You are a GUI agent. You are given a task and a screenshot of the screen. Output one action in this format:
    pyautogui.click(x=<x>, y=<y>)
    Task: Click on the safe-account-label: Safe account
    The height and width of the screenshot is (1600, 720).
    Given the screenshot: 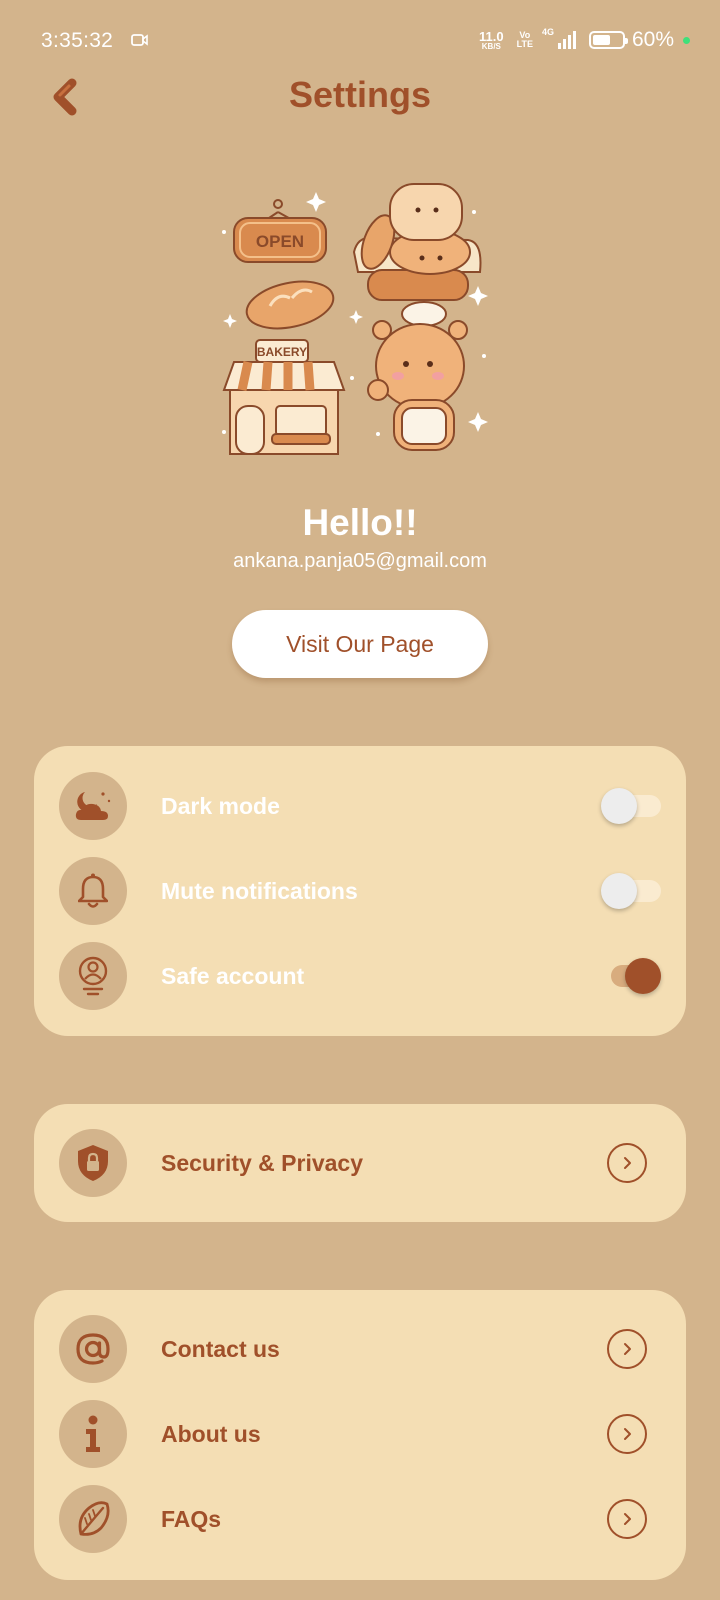 What is the action you would take?
    pyautogui.click(x=233, y=975)
    